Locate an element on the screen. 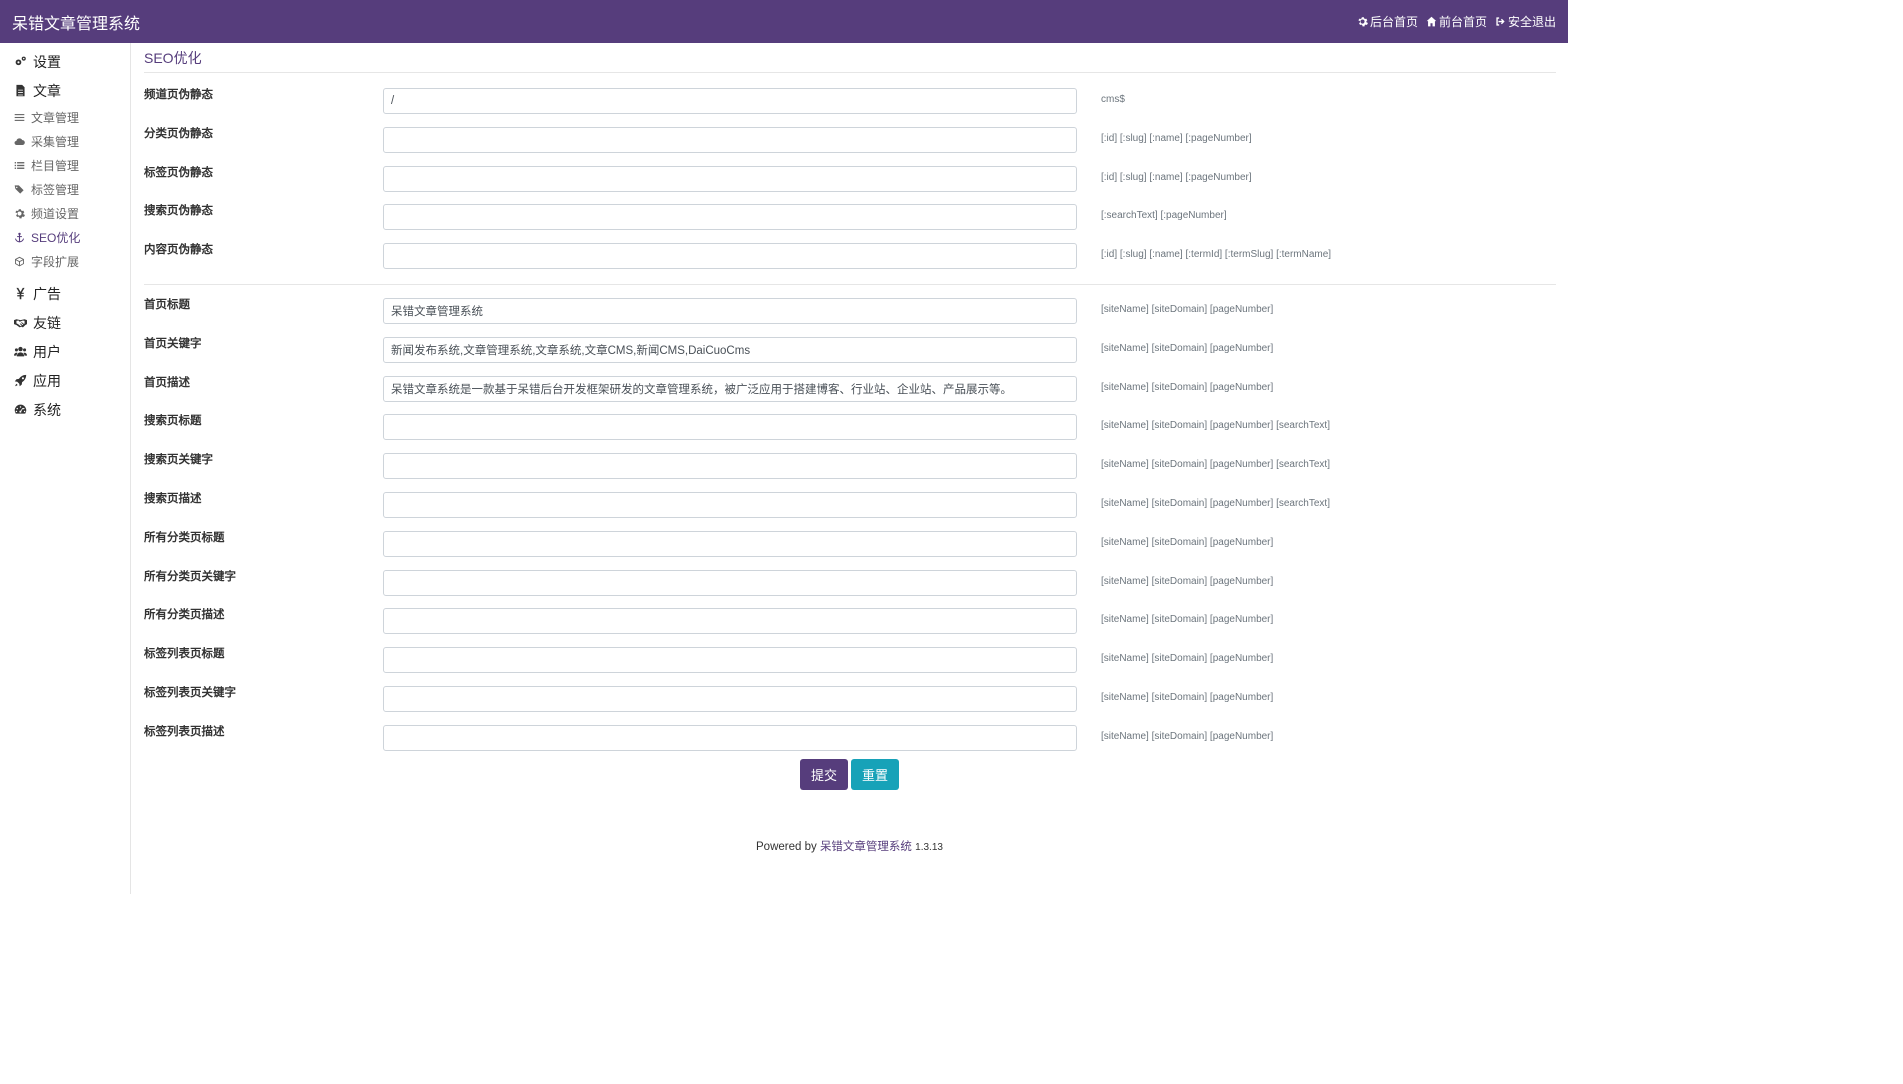 The height and width of the screenshot is (1084, 1903). field-label: 搜索页关键字 is located at coordinates (178, 460).